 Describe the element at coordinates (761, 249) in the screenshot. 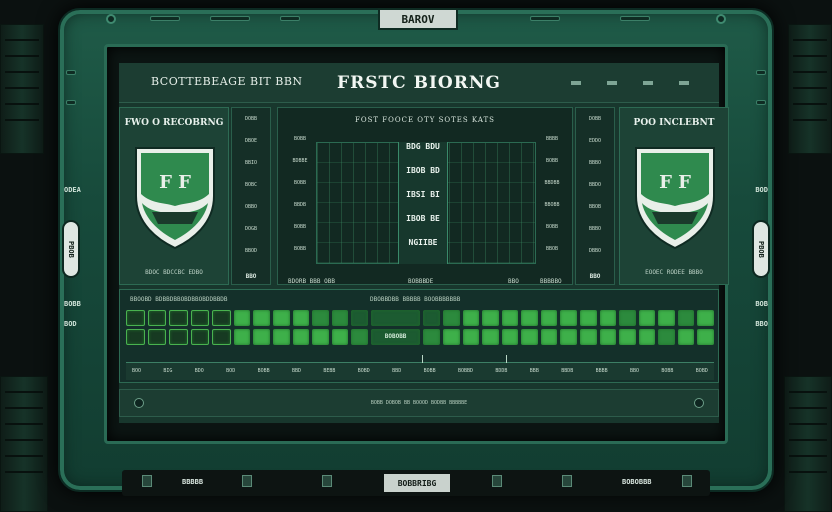

I see `side-button-right: PBOB` at that location.